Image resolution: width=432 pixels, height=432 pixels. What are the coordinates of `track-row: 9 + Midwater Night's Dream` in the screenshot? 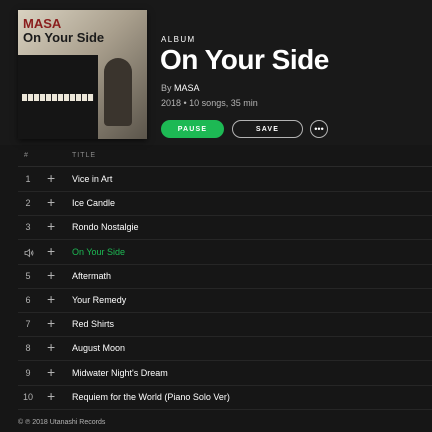 It's located at (216, 374).